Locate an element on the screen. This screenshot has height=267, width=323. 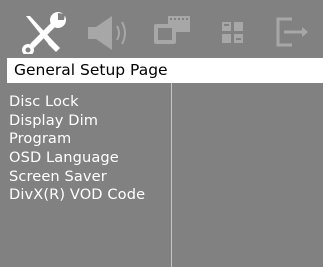
audio-setup-icon is located at coordinates (109, 32).